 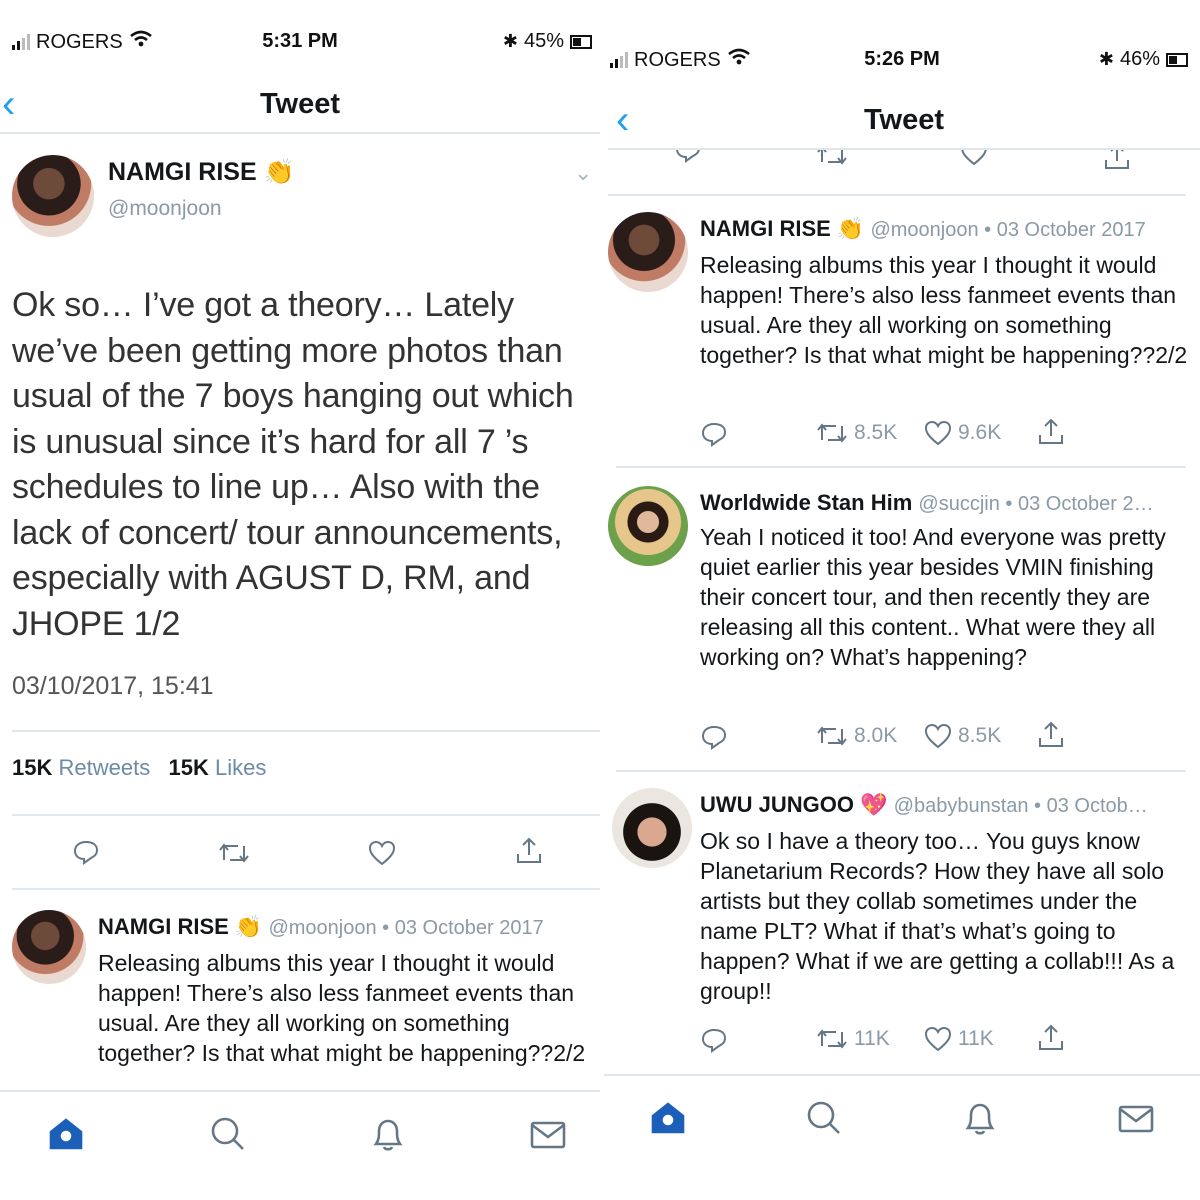 I want to click on likes-link: Likes, so click(x=240, y=767).